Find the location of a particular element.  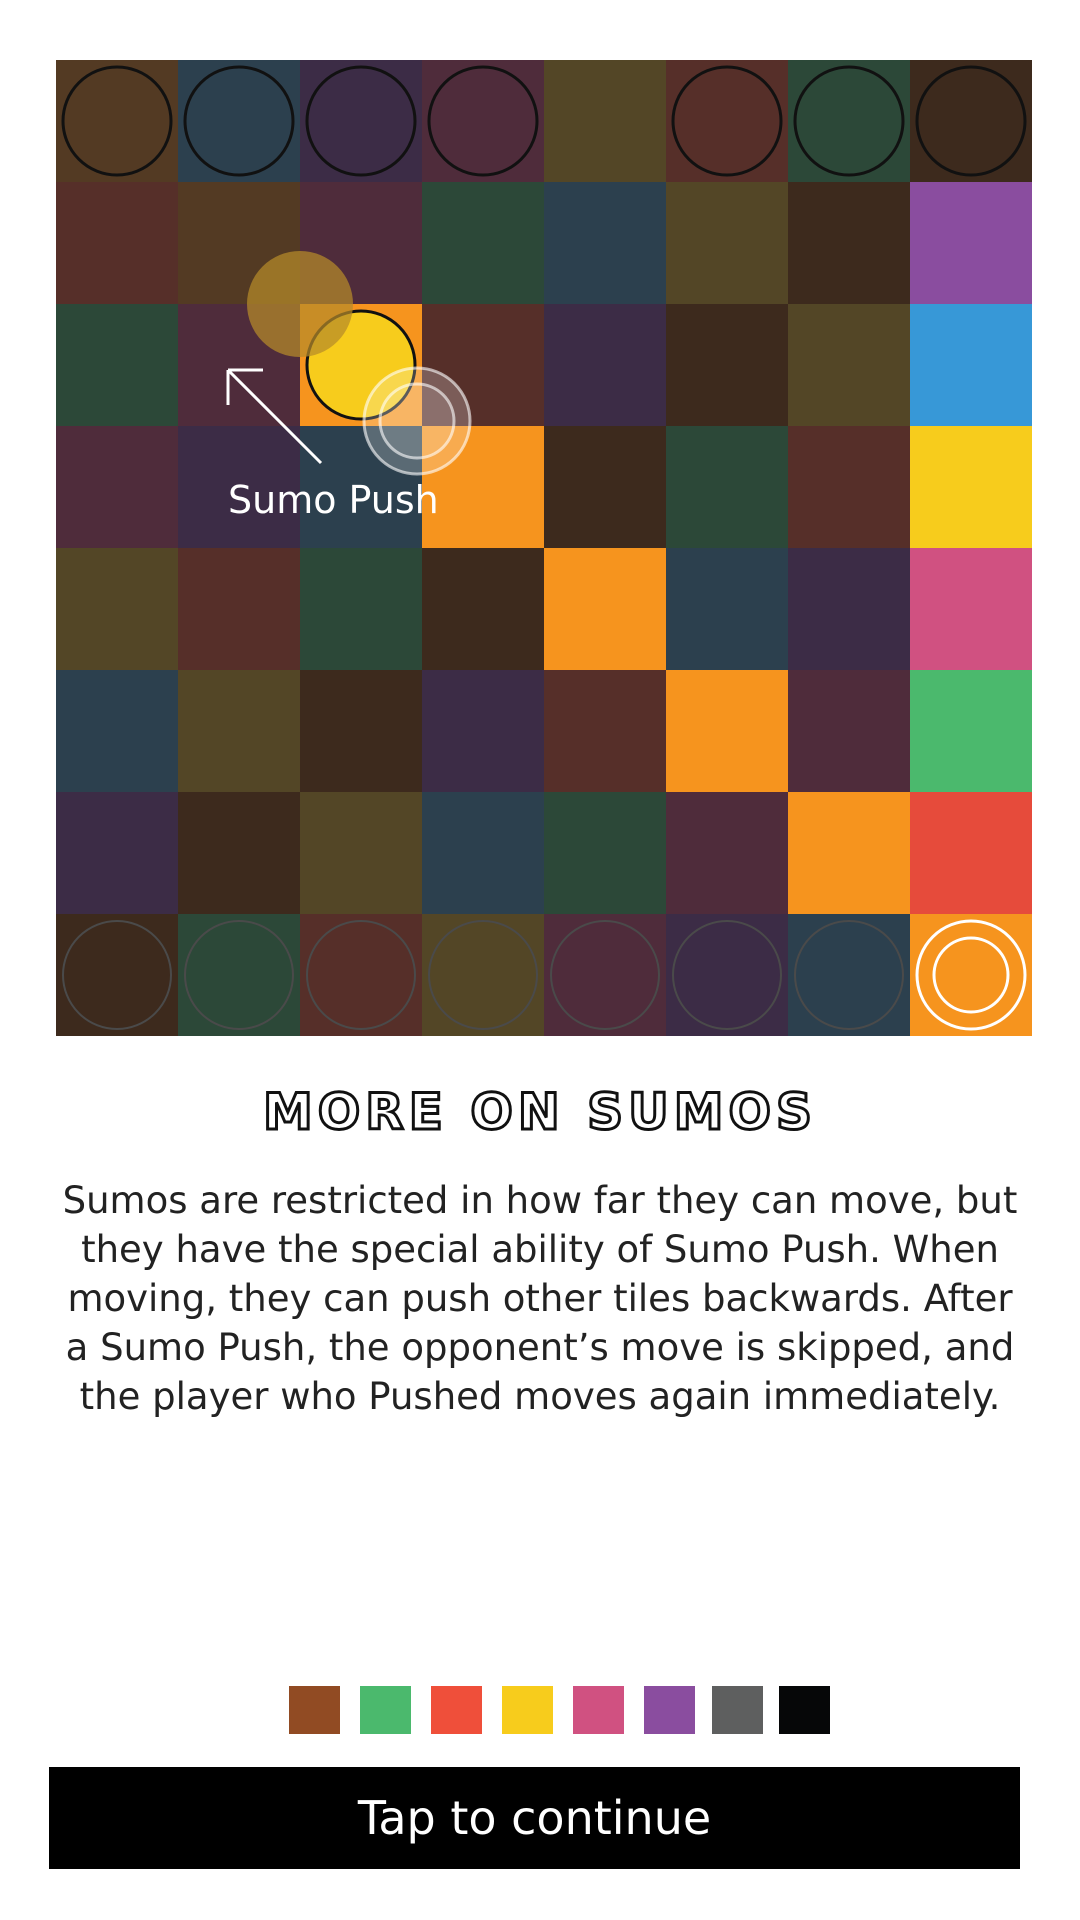

page-title: MORE ON SUMOS is located at coordinates (539, 1112).